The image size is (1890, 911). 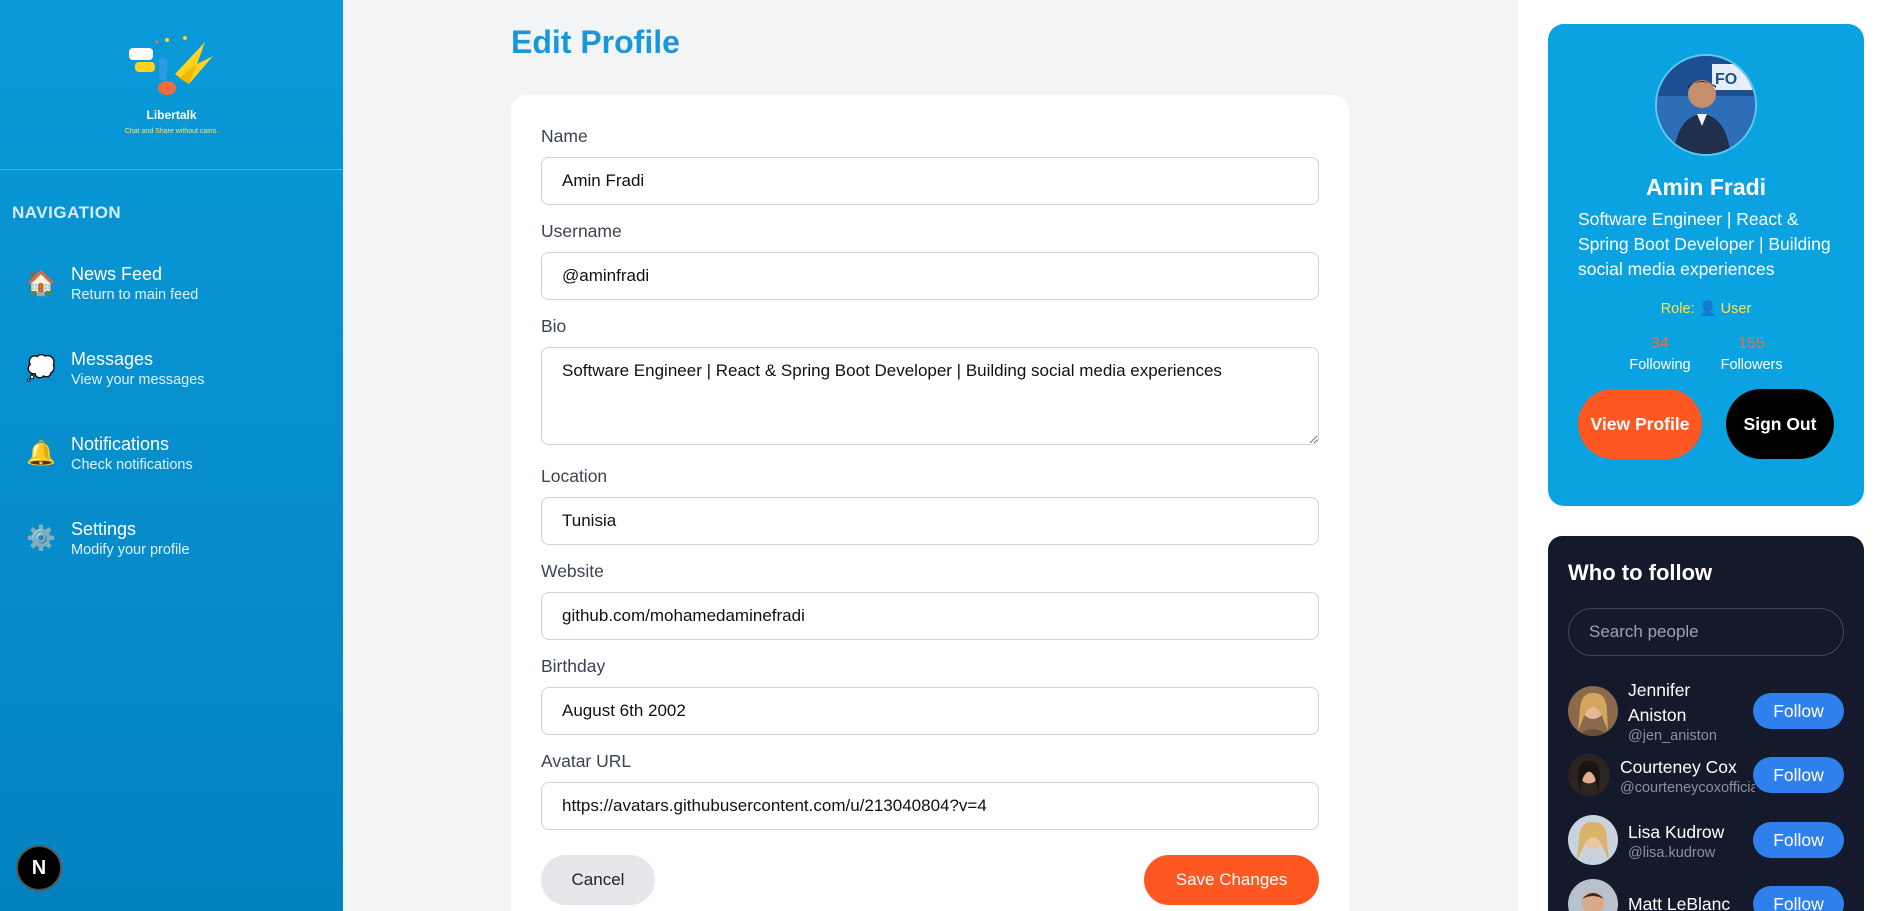 I want to click on follow-name: Courteney Cox, so click(x=1687, y=767).